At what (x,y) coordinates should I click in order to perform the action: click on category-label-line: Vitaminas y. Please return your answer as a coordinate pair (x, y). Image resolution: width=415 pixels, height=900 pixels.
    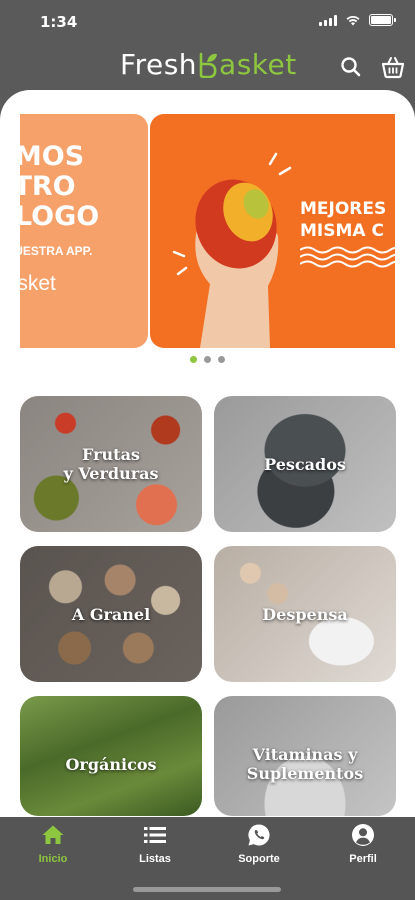
    Looking at the image, I should click on (305, 754).